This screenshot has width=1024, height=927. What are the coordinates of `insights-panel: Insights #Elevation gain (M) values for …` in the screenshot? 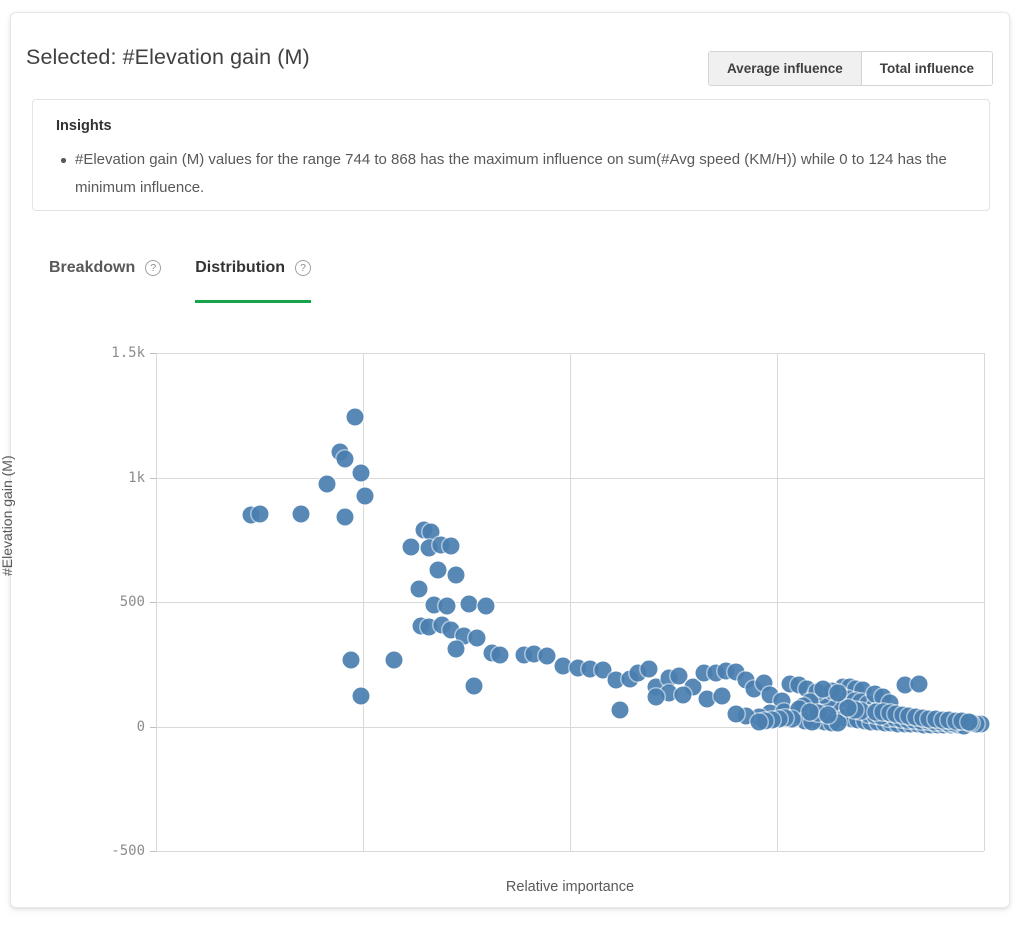 It's located at (511, 155).